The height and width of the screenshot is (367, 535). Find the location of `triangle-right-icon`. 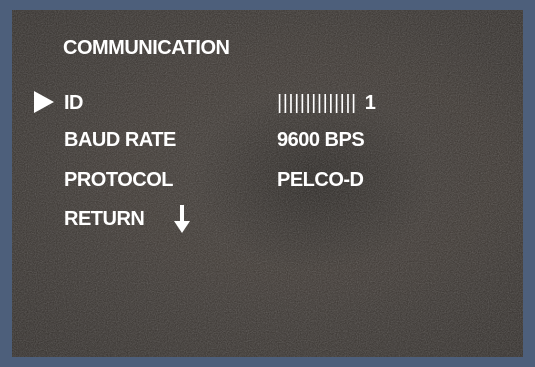

triangle-right-icon is located at coordinates (44, 102).